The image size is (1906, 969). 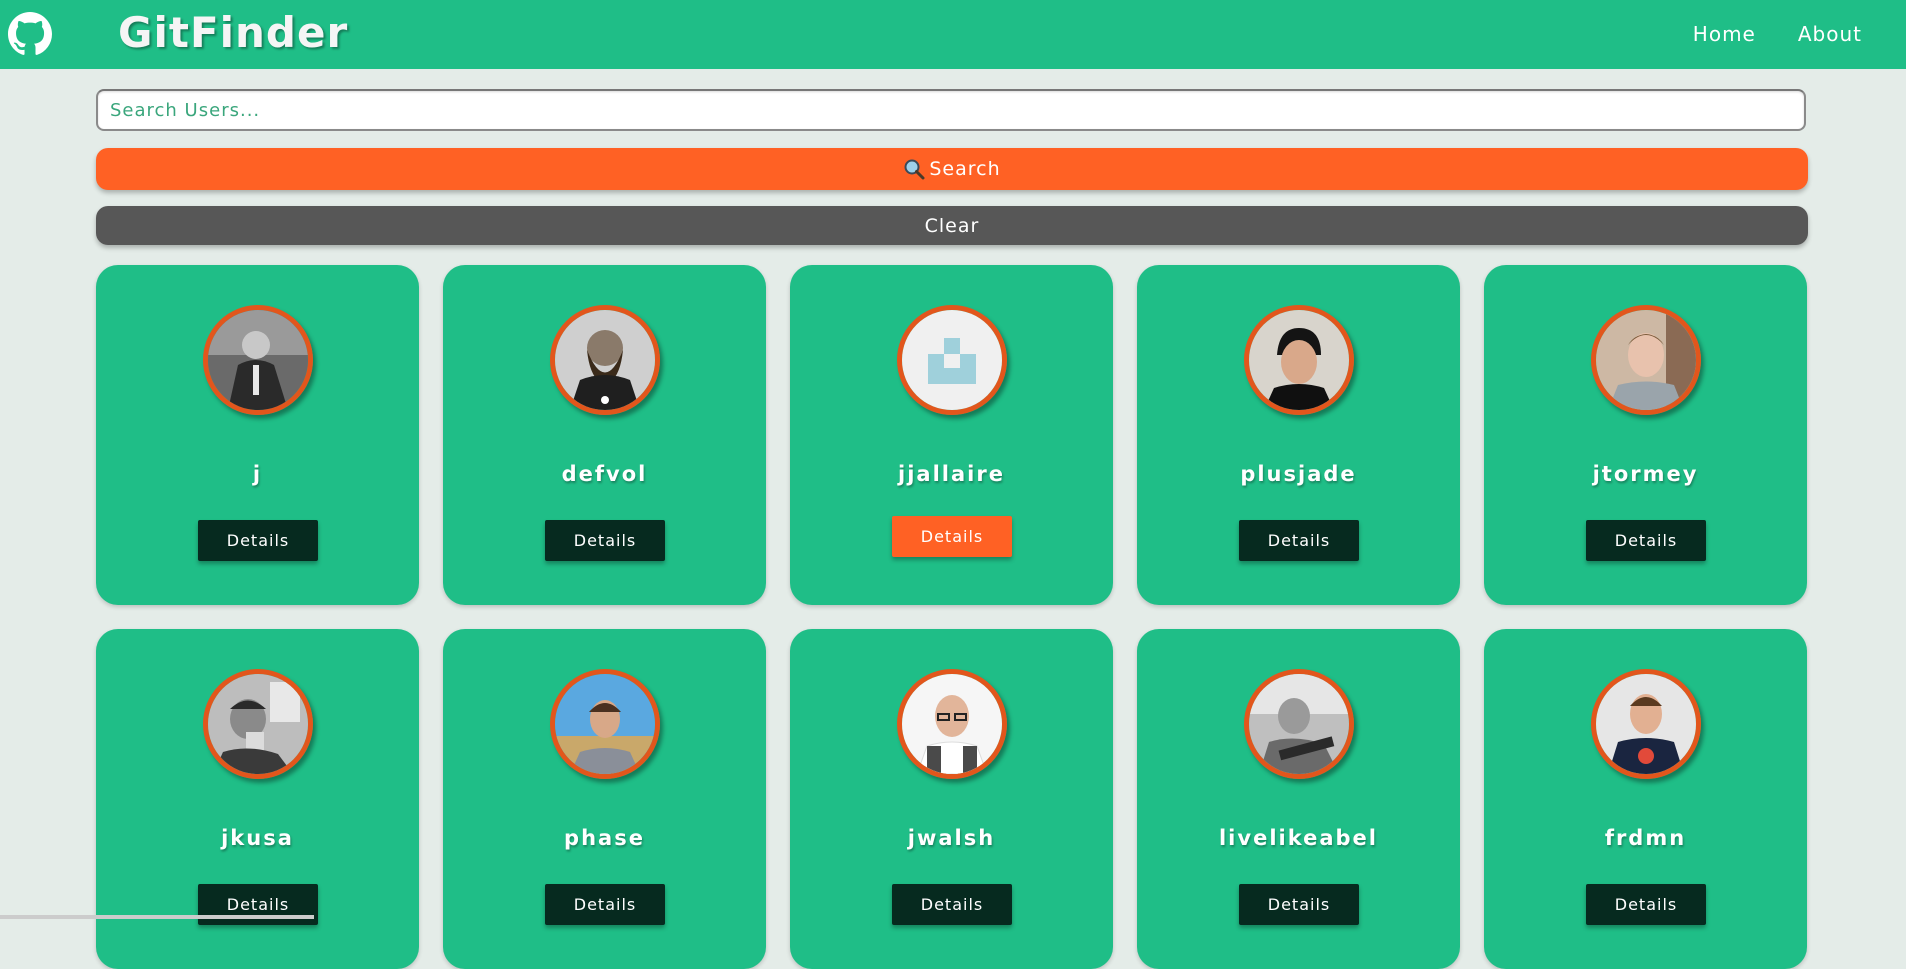 I want to click on user-card: plusjade Details, so click(x=1298, y=435).